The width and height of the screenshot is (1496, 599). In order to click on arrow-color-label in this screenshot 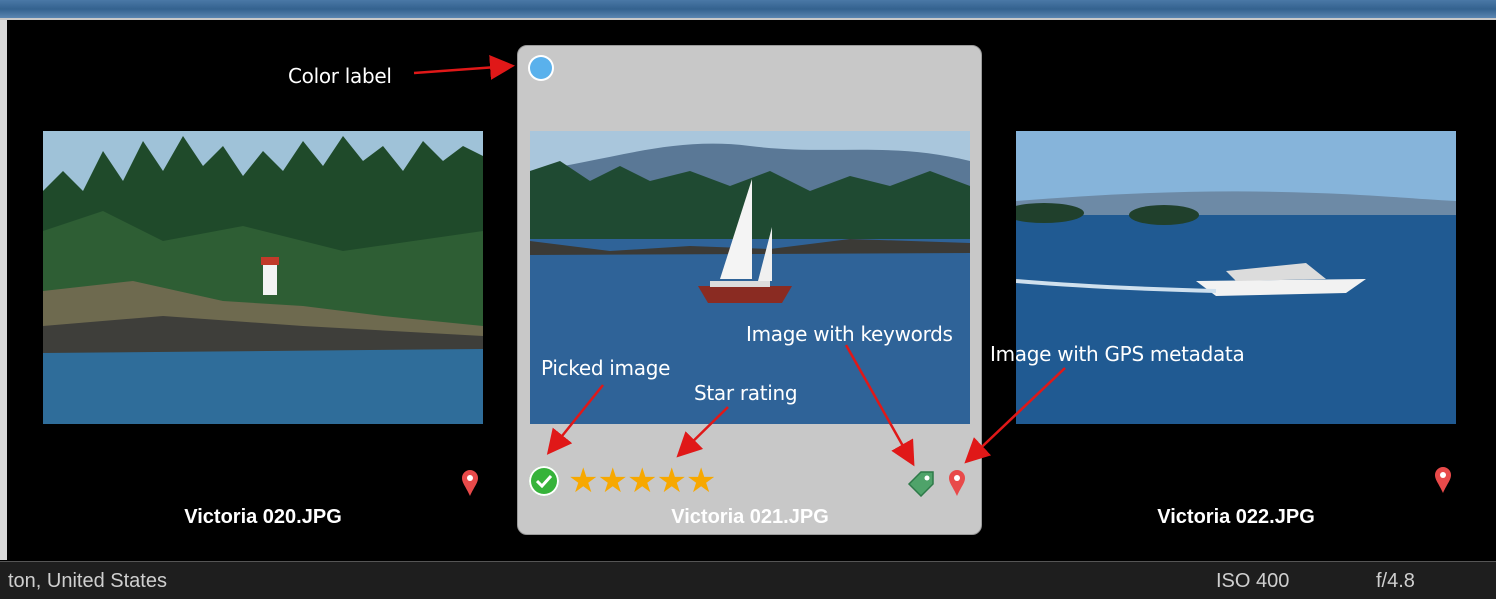, I will do `click(464, 67)`.